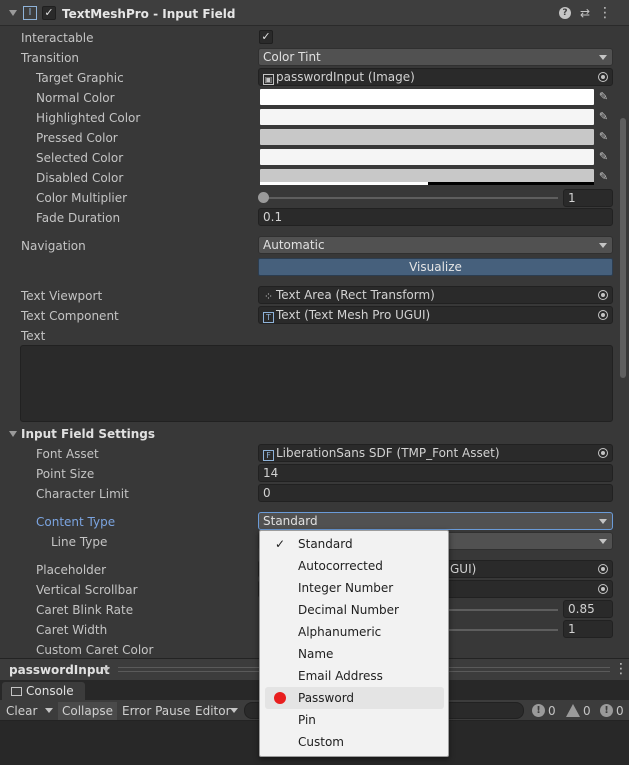 This screenshot has width=629, height=765. Describe the element at coordinates (435, 217) in the screenshot. I see `fade-duration-field: 0.1` at that location.